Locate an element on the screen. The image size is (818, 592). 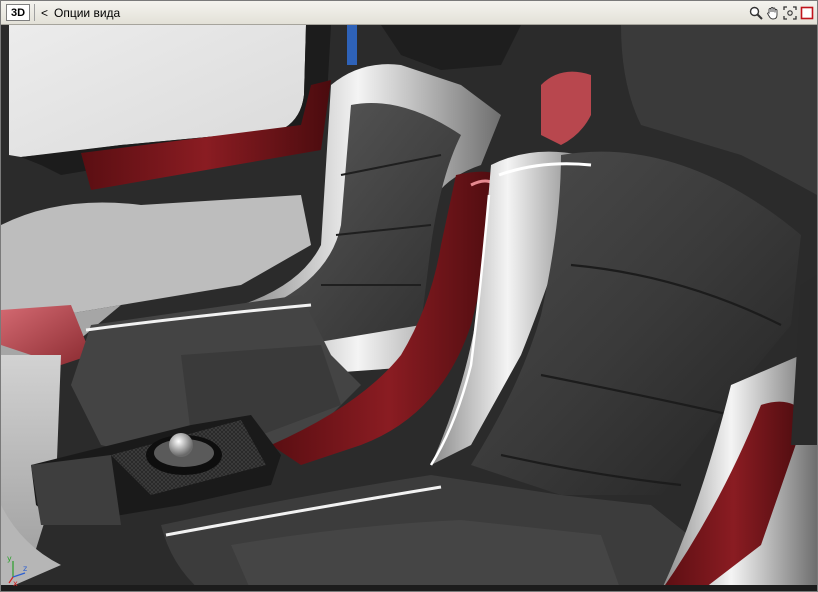
pan-hand-icon is located at coordinates (772, 12).